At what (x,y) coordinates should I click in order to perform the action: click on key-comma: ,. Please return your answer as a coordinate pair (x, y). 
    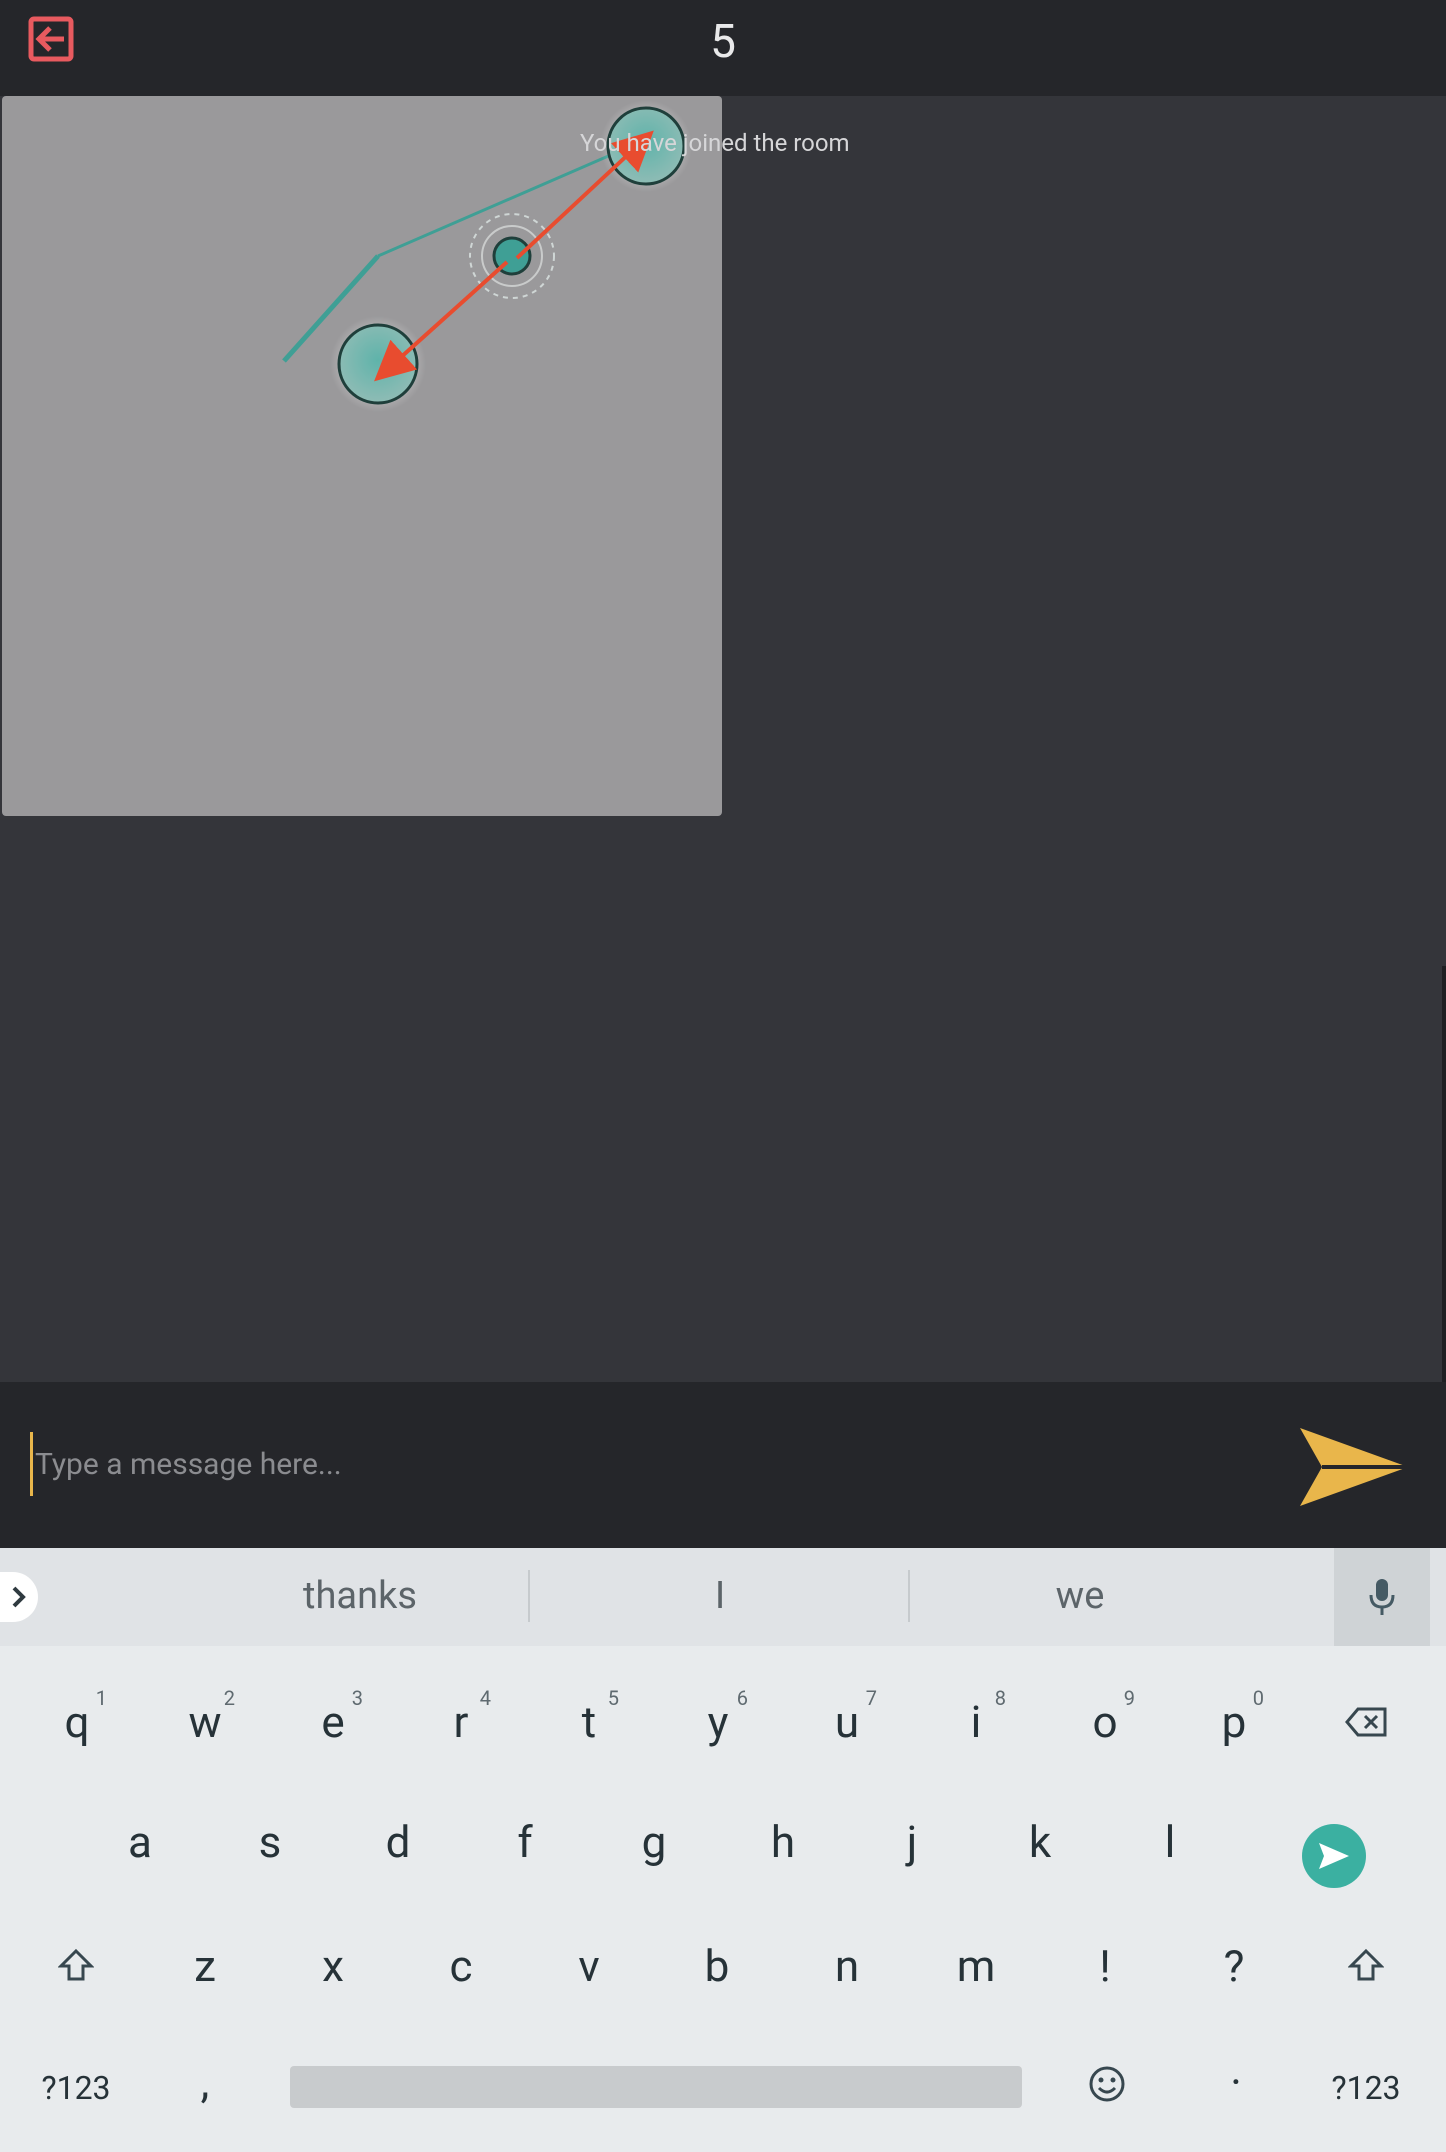
    Looking at the image, I should click on (205, 2082).